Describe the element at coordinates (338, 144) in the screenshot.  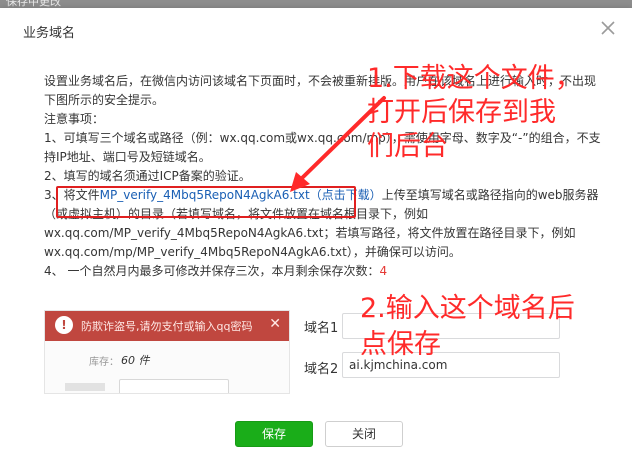
I see `annotation-arrow` at that location.